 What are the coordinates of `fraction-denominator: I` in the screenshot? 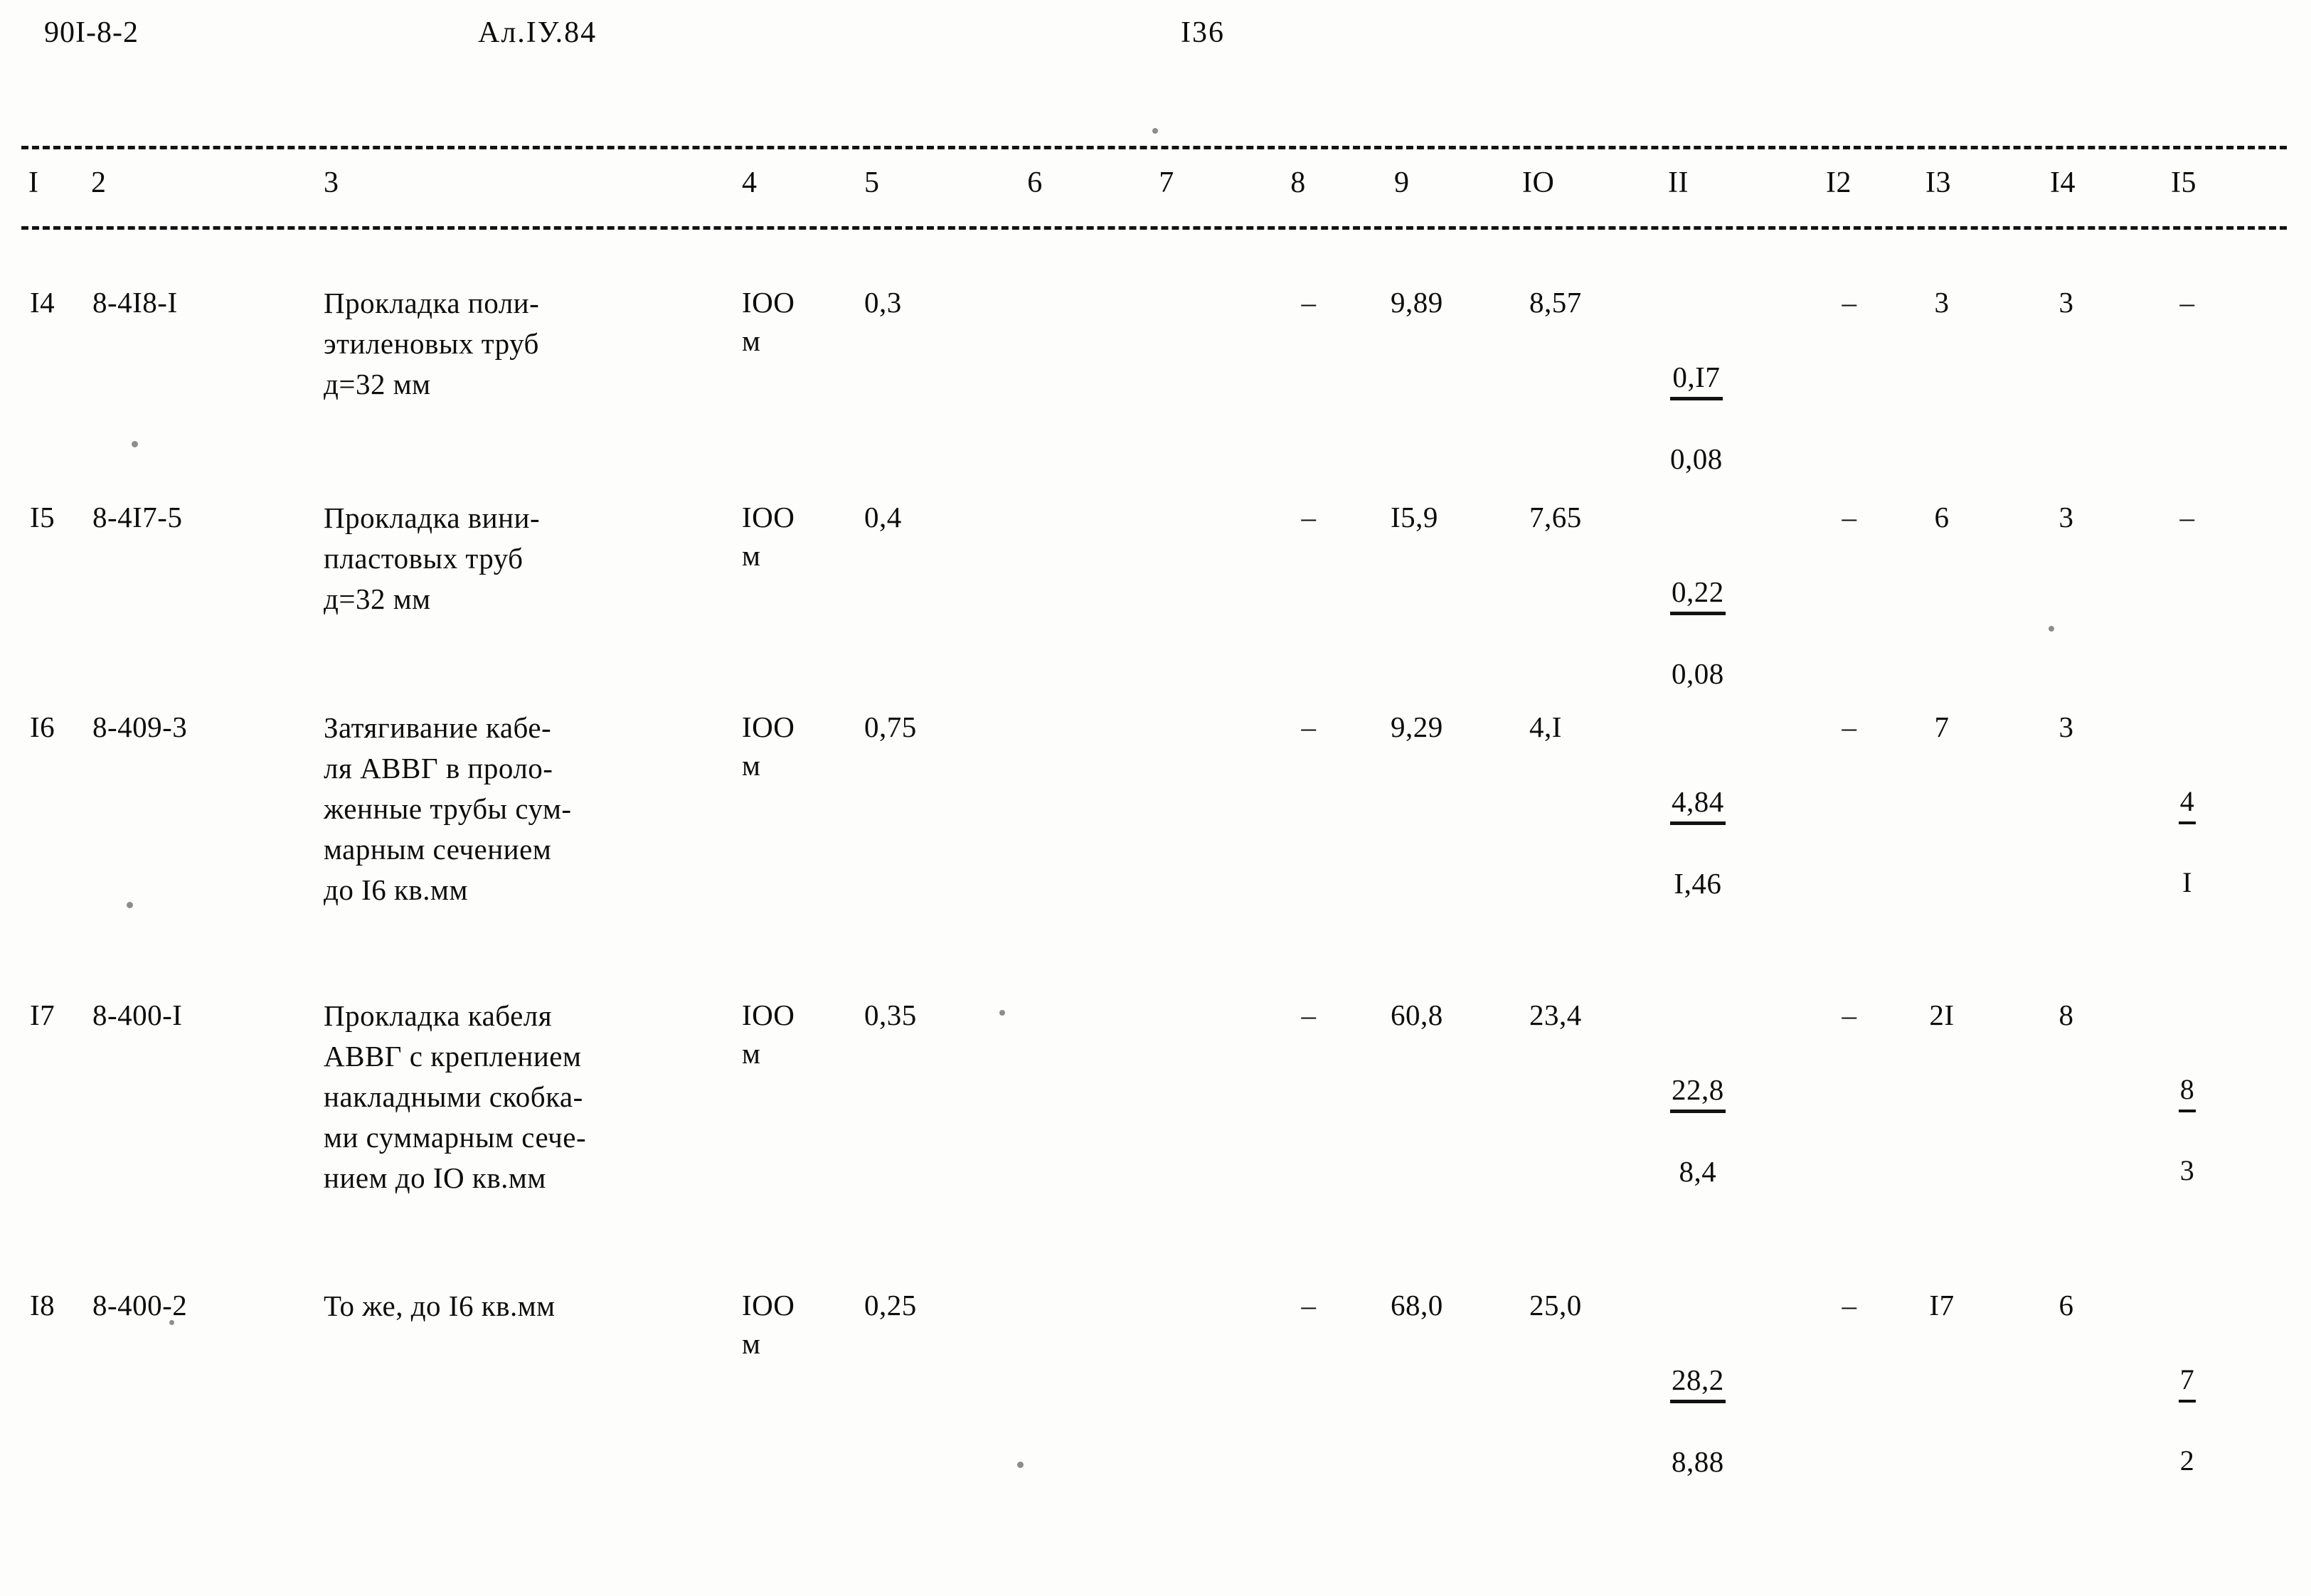 It's located at (2187, 882).